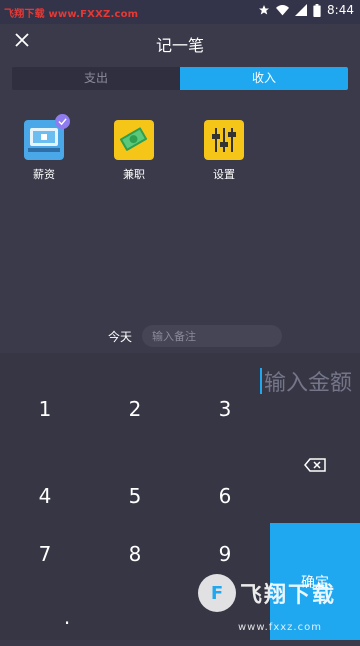  I want to click on selected-check-icon, so click(62, 121).